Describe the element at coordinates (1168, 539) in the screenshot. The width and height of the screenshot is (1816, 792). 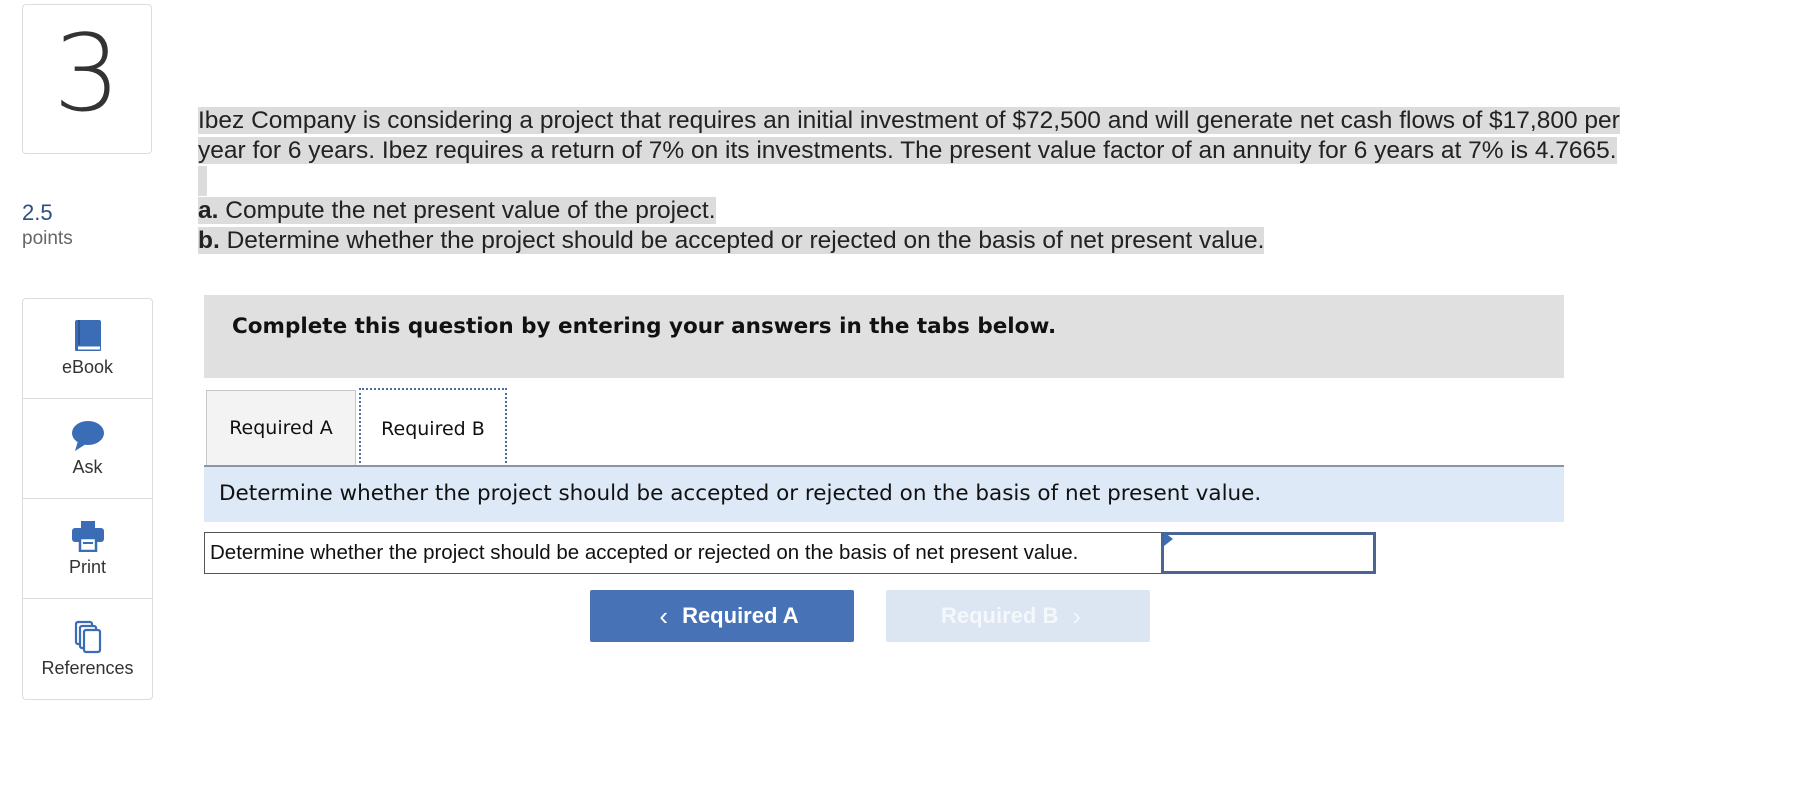
I see `dropdown-marker-icon` at that location.